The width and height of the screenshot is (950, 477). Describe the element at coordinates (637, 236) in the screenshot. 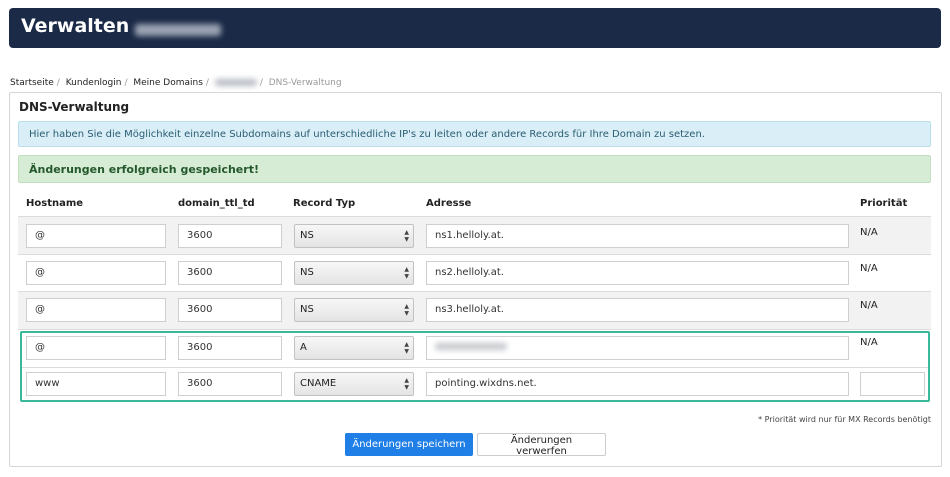

I see `address-input: ns1.helloly.at.` at that location.